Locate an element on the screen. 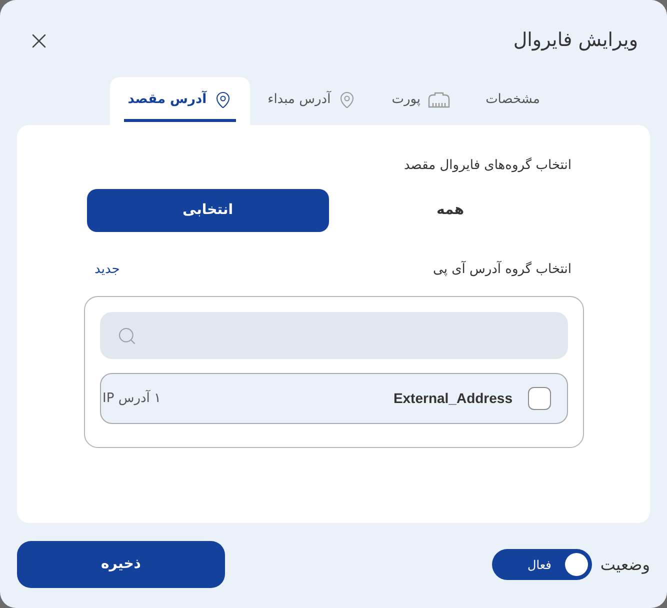  search-icon is located at coordinates (126, 336).